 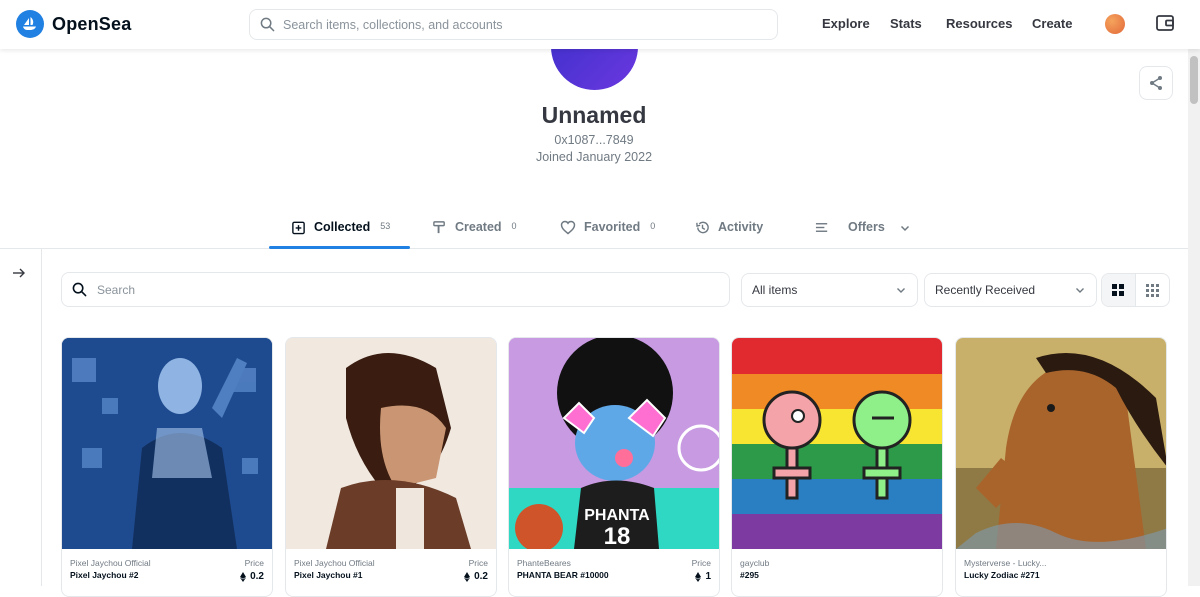 What do you see at coordinates (749, 575) in the screenshot?
I see `card-name: #295` at bounding box center [749, 575].